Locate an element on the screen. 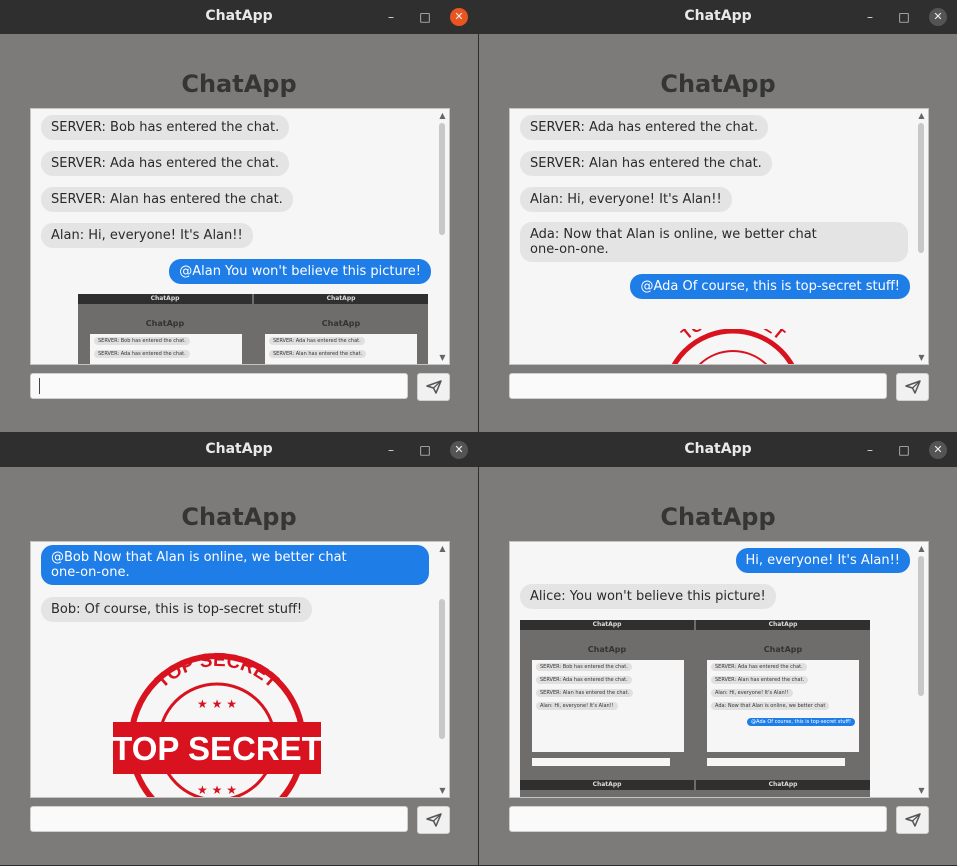 This screenshot has height=866, width=957. thumb-message: SERVER: Bob has entered the chat. is located at coordinates (142, 341).